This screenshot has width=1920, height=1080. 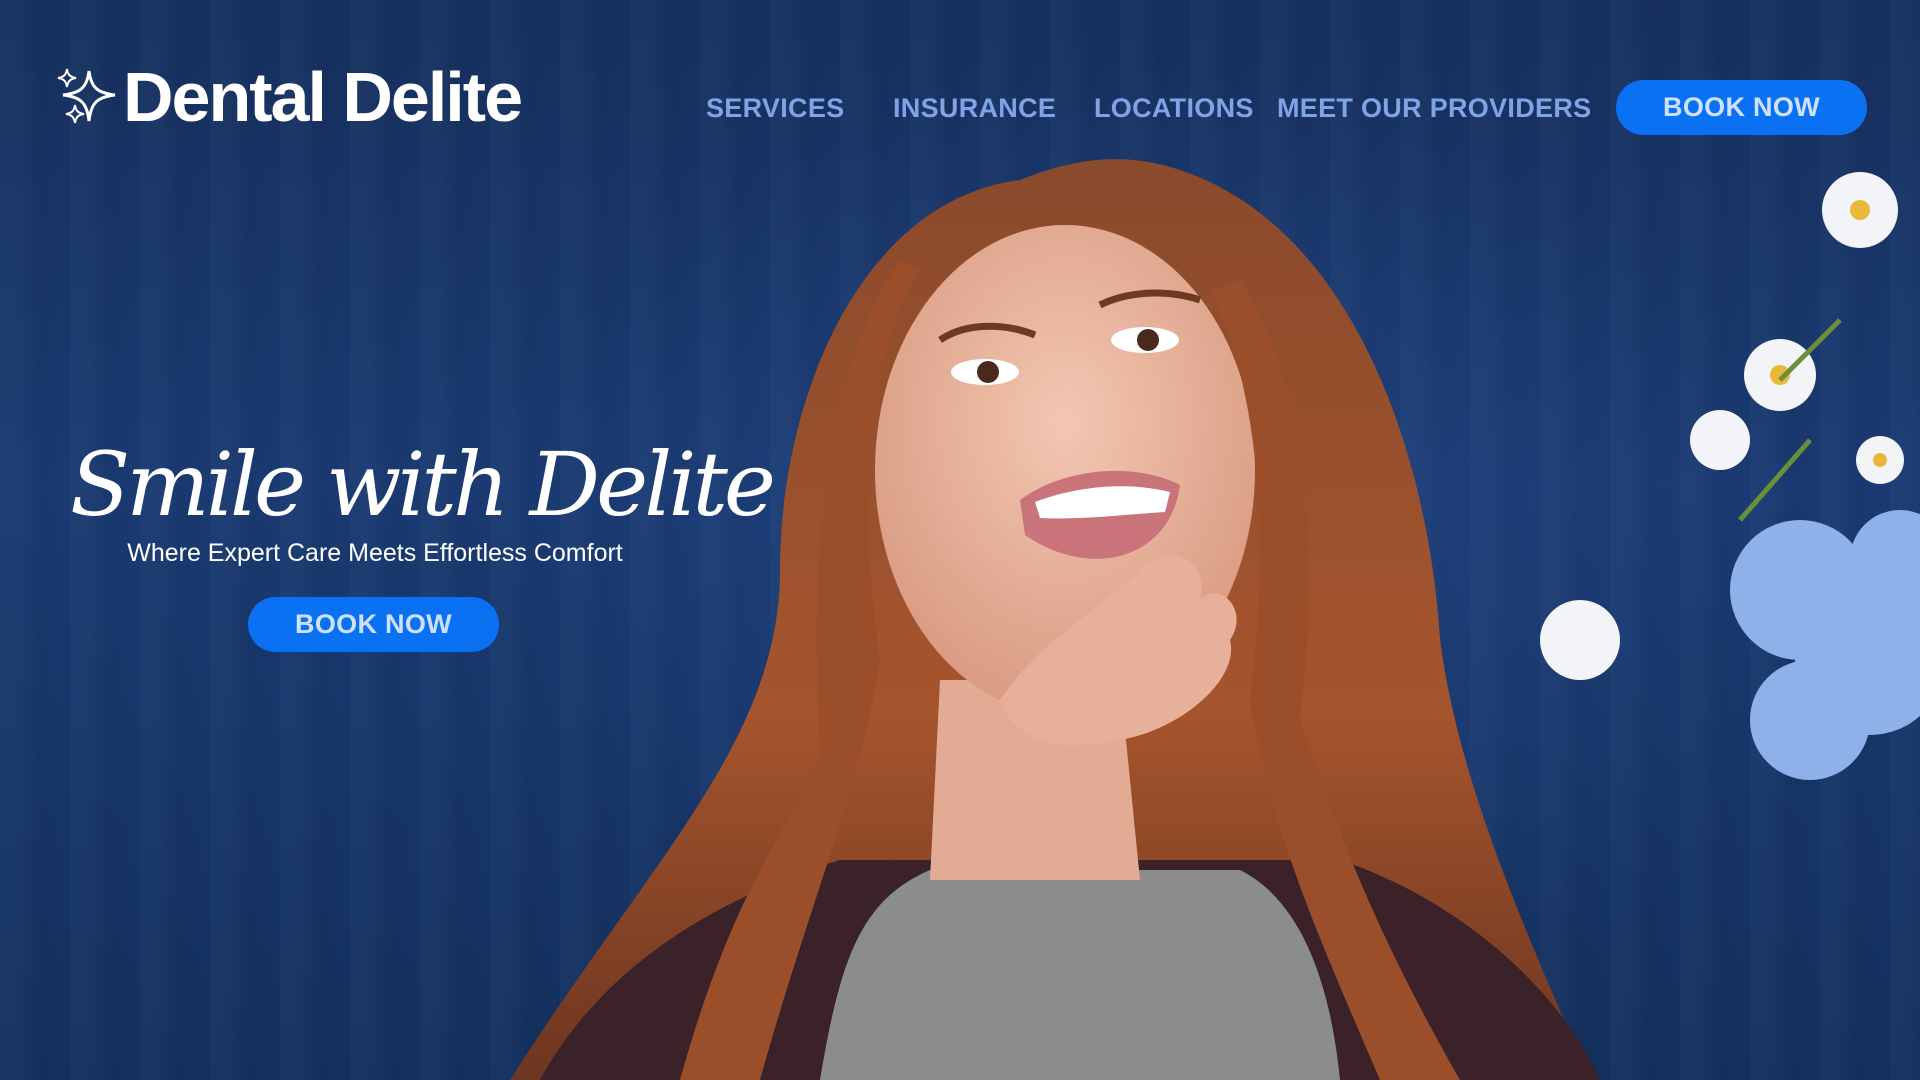 What do you see at coordinates (1434, 108) in the screenshot?
I see `nav-item-meet-our-providers: MEET OUR PROVIDERS` at bounding box center [1434, 108].